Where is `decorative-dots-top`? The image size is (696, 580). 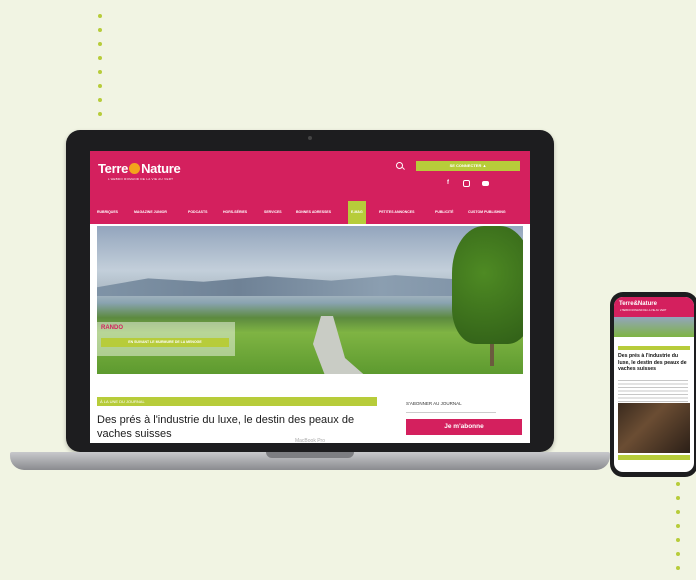 decorative-dots-top is located at coordinates (100, 70).